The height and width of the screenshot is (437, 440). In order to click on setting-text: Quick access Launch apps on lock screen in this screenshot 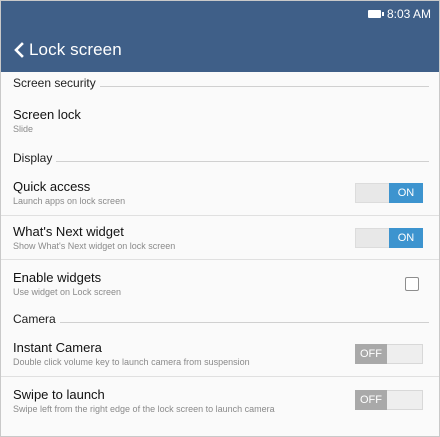, I will do `click(184, 192)`.